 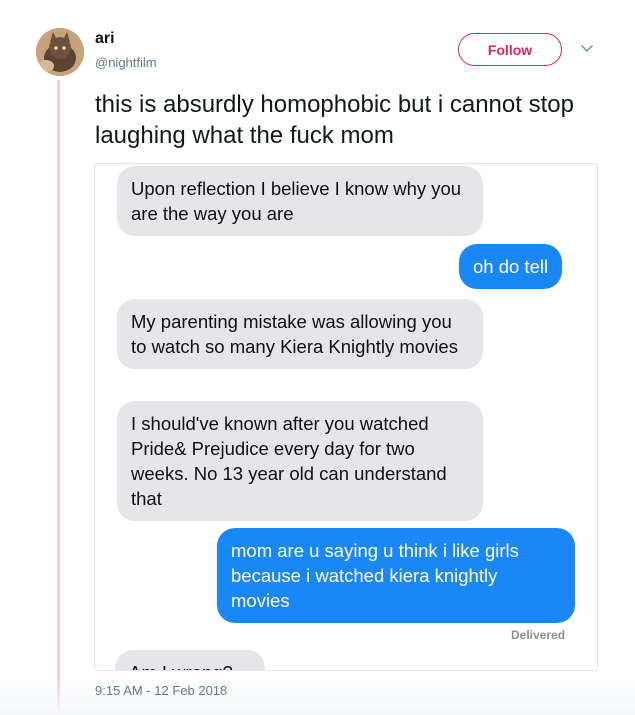 I want to click on cat-avatar-image, so click(x=60, y=52).